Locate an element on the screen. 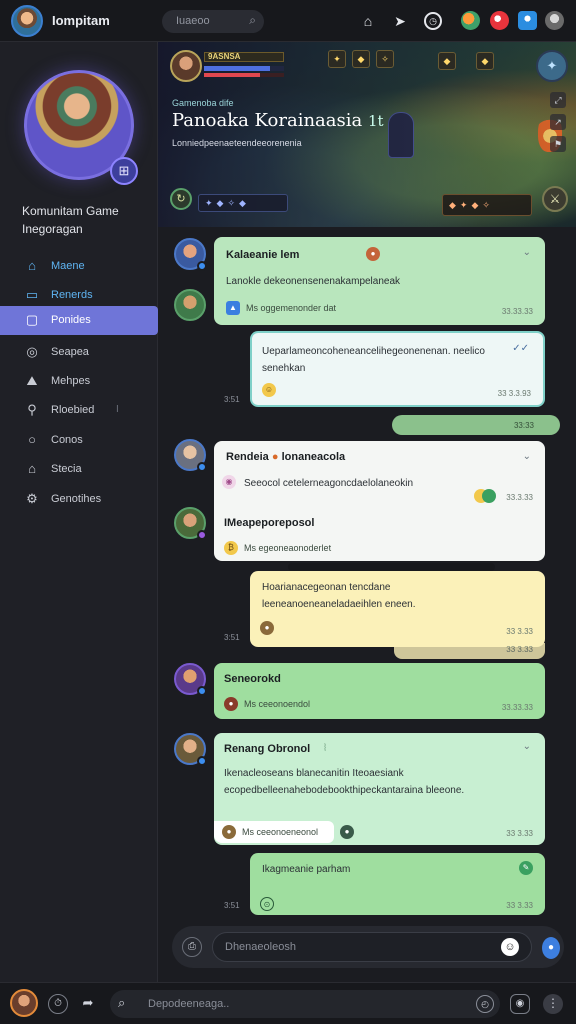 Image resolution: width=576 pixels, height=1024 pixels. nav-label: Conos is located at coordinates (67, 440).